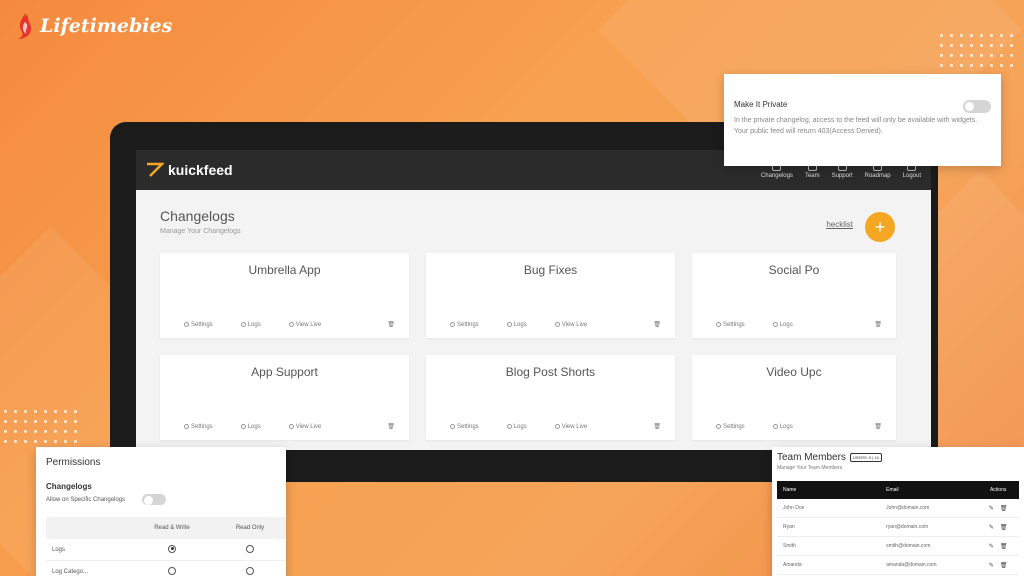 The height and width of the screenshot is (576, 1024). What do you see at coordinates (284, 270) in the screenshot?
I see `card-title: Umbrella App` at bounding box center [284, 270].